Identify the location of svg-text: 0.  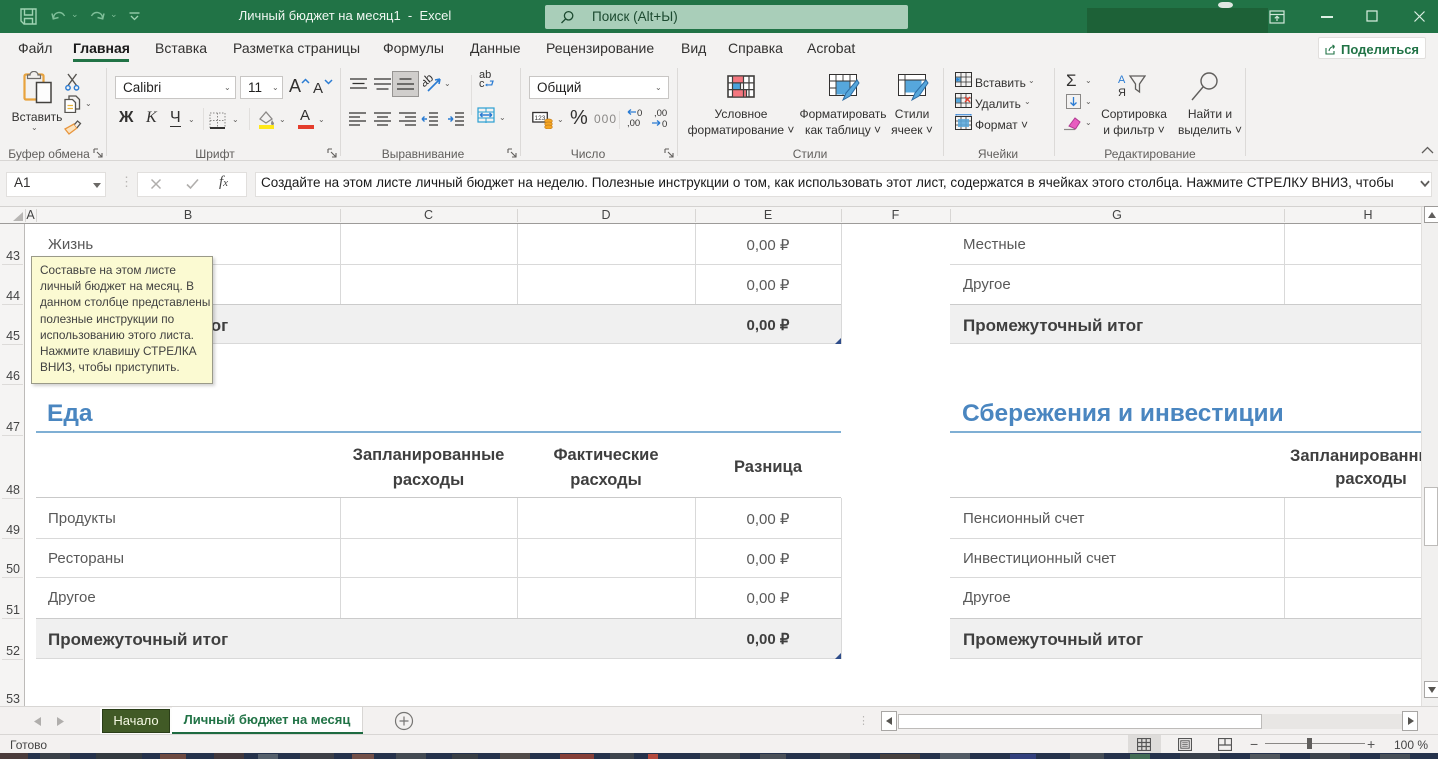
(664, 123).